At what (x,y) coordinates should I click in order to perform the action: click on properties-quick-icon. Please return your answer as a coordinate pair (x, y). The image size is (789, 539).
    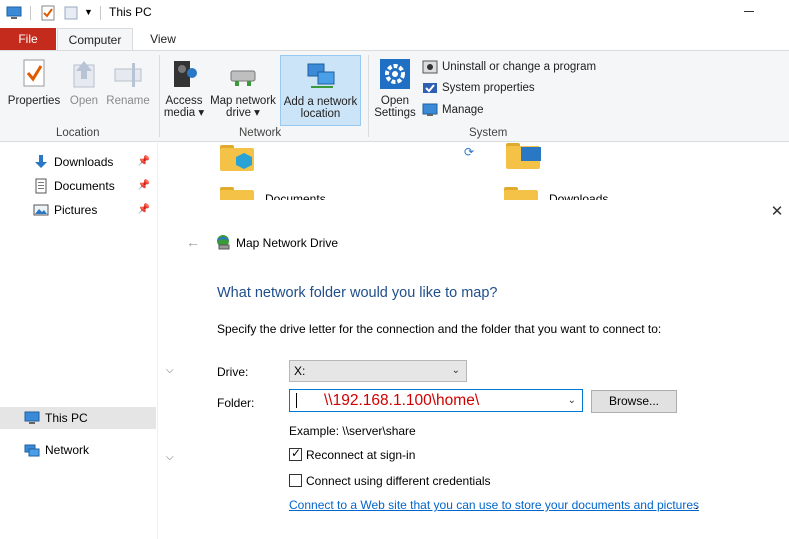
    Looking at the image, I should click on (48, 13).